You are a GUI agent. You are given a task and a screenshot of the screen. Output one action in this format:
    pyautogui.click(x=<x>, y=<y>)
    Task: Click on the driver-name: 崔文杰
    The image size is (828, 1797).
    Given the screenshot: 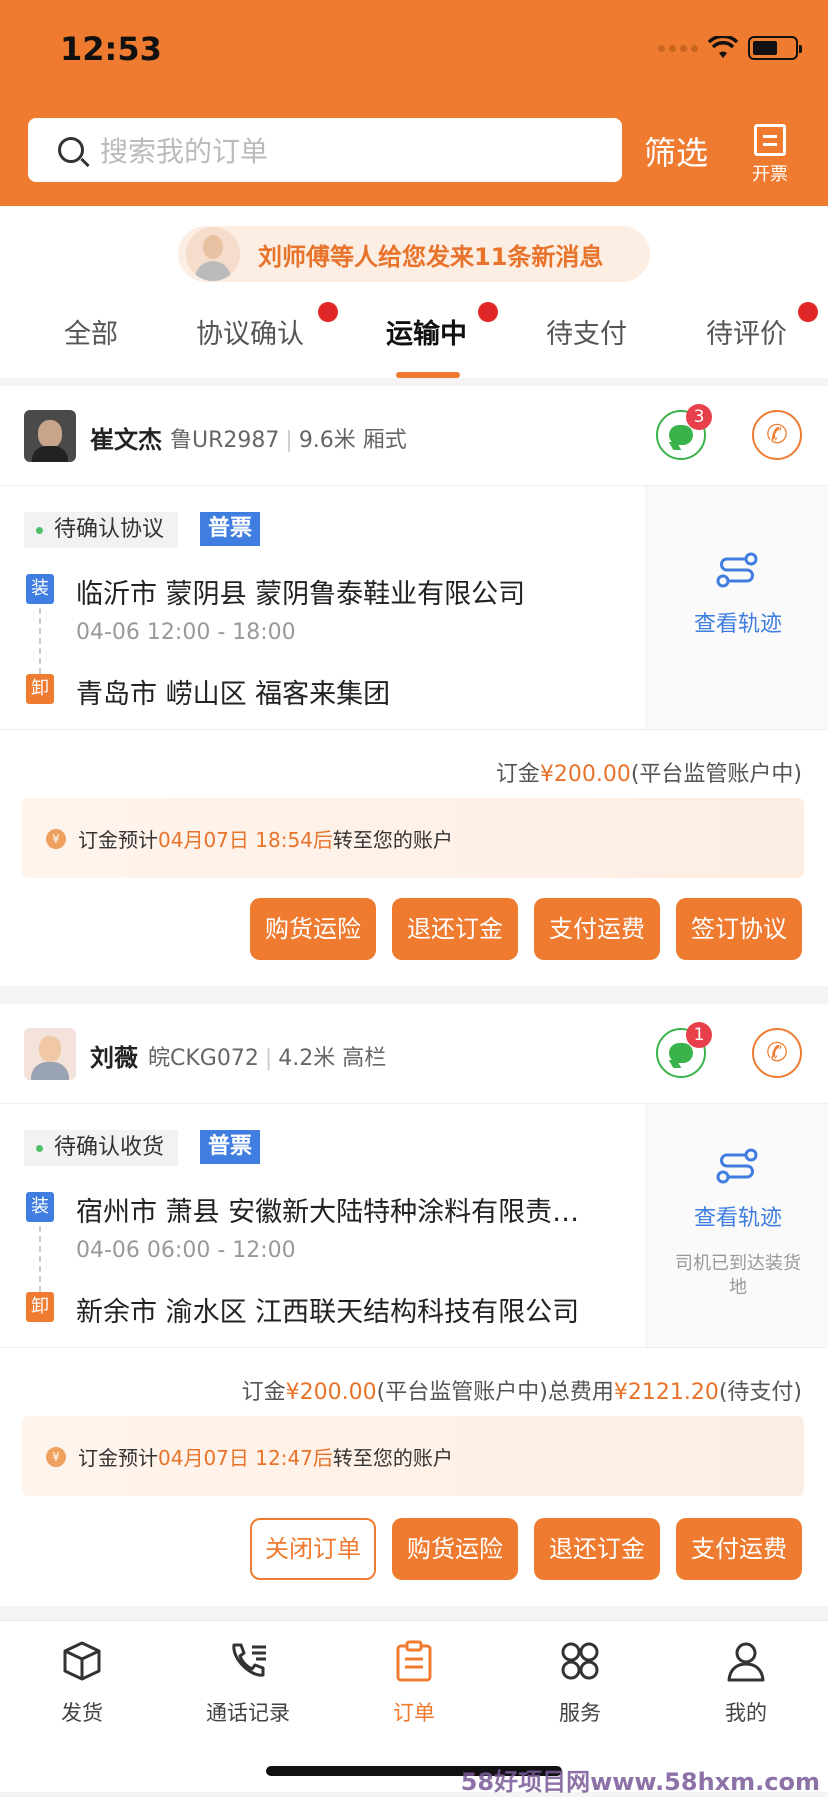 What is the action you would take?
    pyautogui.click(x=126, y=440)
    